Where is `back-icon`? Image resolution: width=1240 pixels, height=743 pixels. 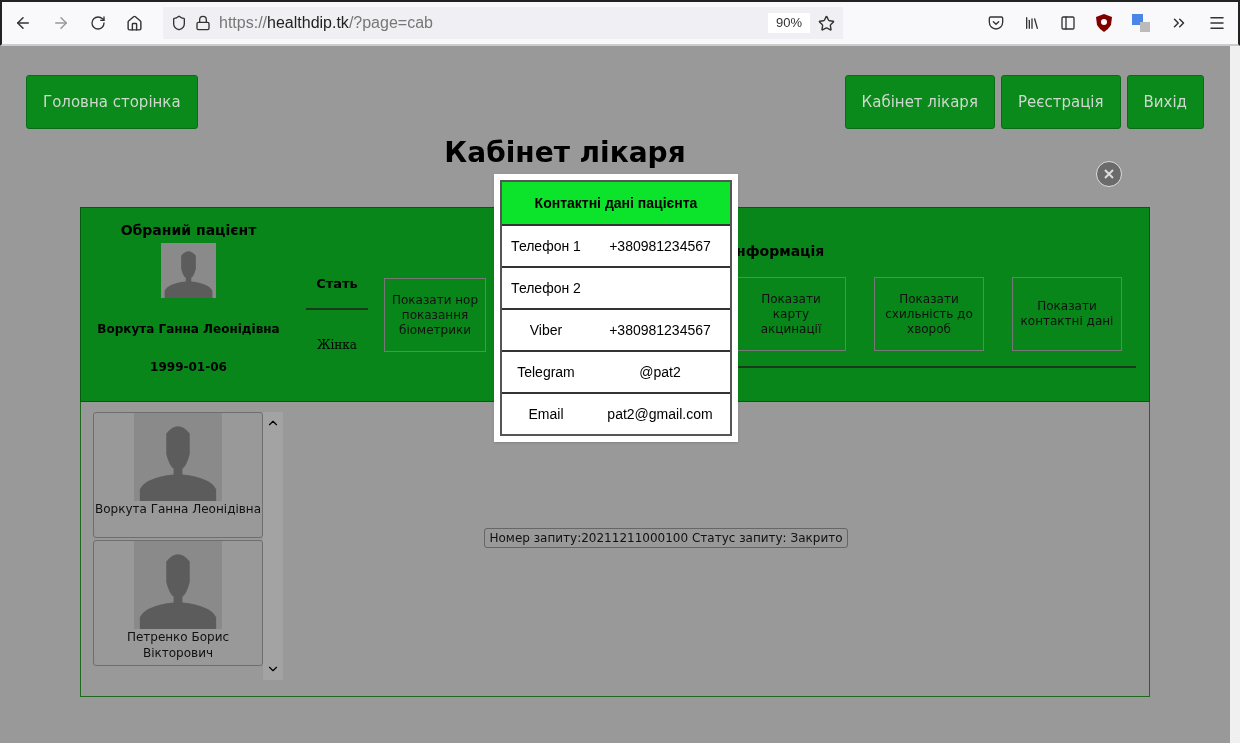 back-icon is located at coordinates (23, 23).